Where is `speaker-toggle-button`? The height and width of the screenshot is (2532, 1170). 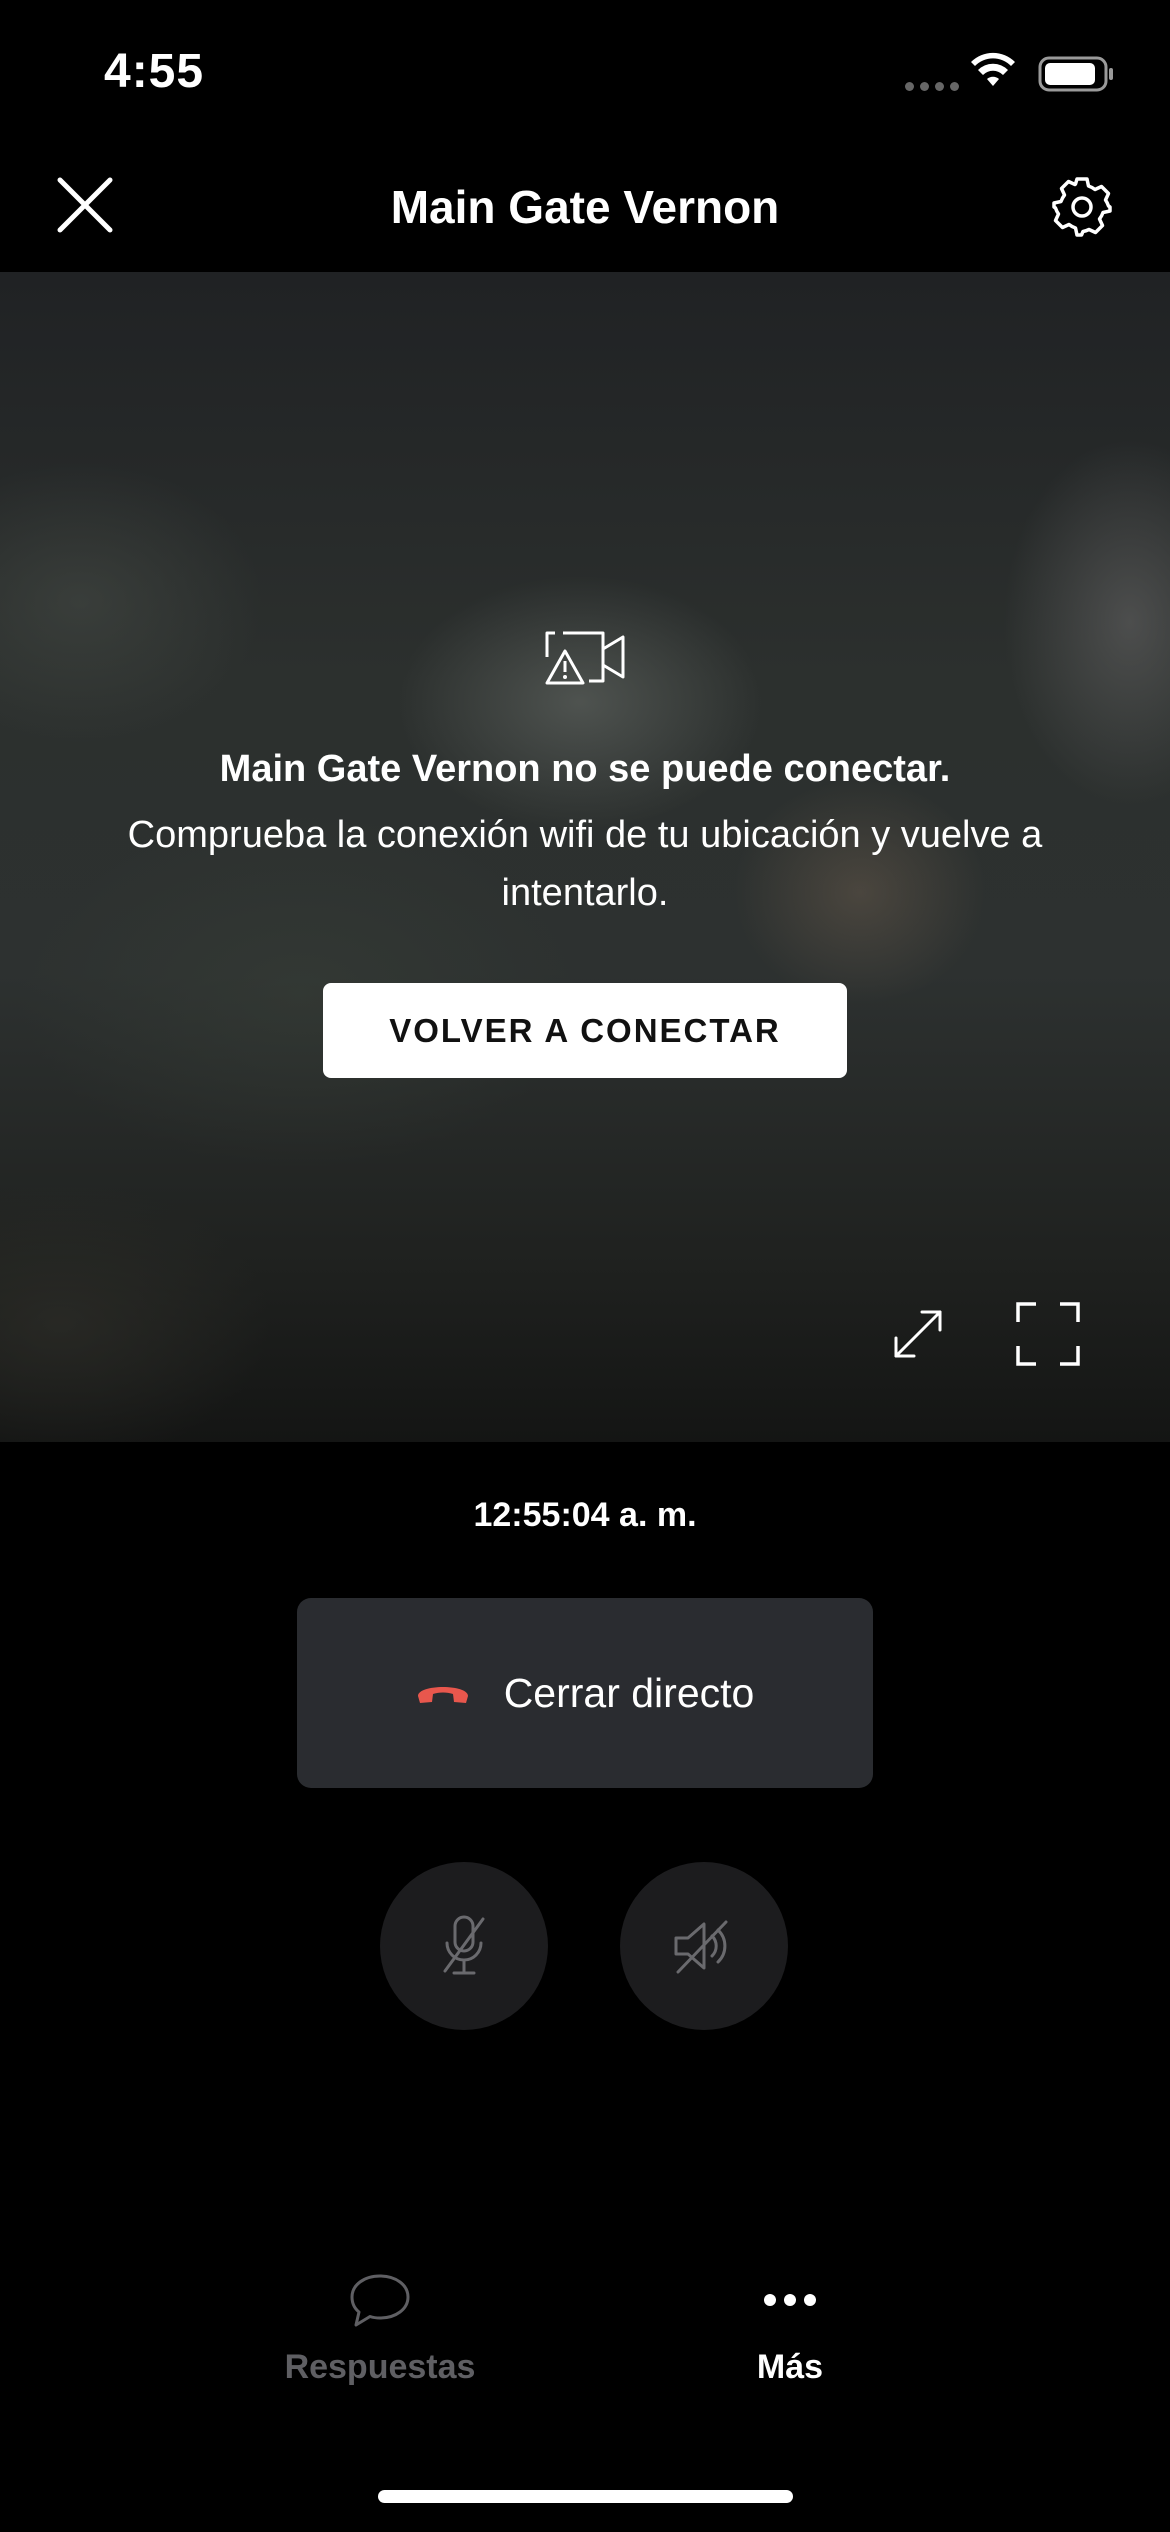
speaker-toggle-button is located at coordinates (704, 1946).